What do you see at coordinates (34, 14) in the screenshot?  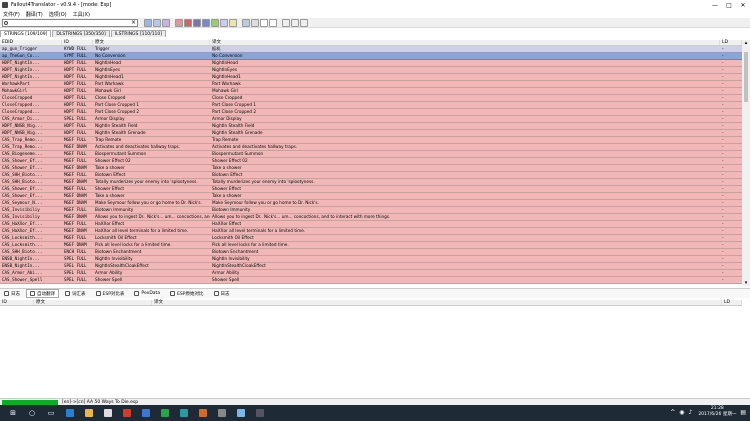 I see `menu-translate: 翻译(T)` at bounding box center [34, 14].